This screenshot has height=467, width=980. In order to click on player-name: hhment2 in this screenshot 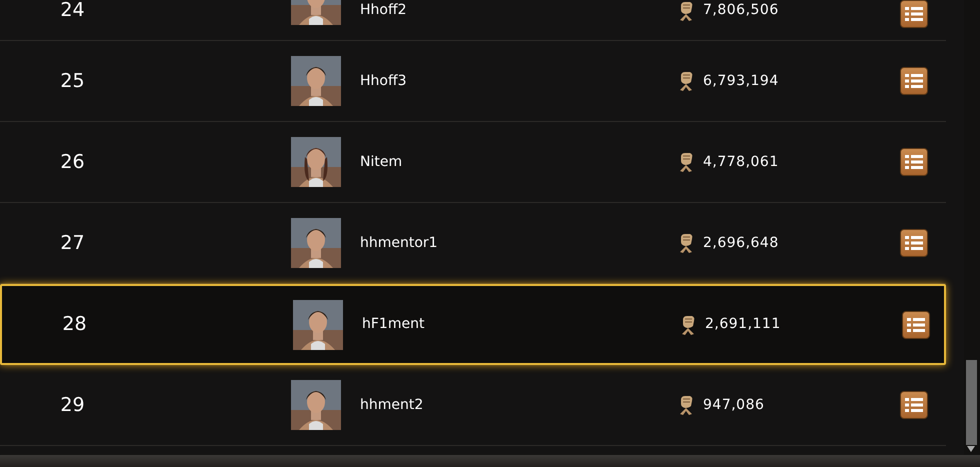, I will do `click(392, 405)`.